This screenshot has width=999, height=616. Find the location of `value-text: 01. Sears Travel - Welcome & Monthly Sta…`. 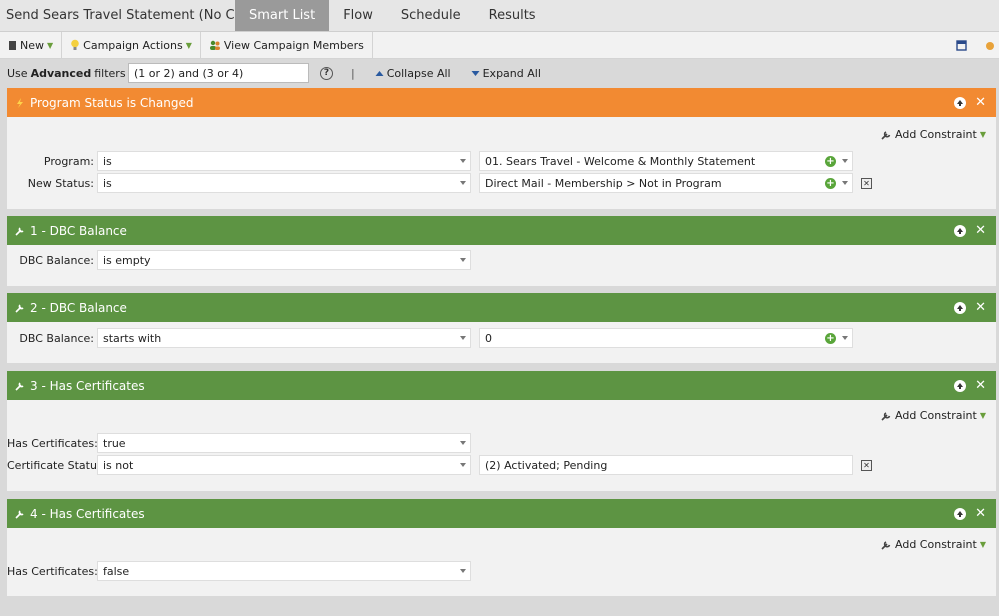

value-text: 01. Sears Travel - Welcome & Monthly Sta… is located at coordinates (620, 161).